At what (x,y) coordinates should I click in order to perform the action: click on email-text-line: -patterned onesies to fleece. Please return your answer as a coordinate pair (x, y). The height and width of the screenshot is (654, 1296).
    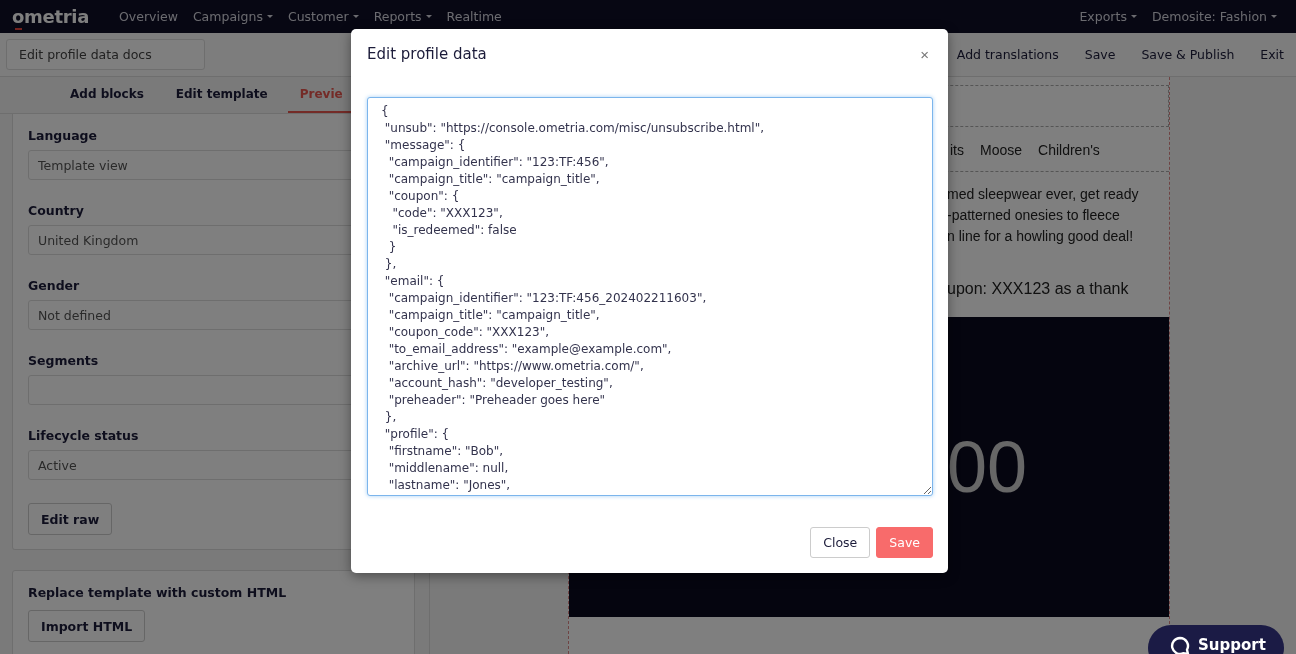
    Looking at the image, I should click on (1034, 215).